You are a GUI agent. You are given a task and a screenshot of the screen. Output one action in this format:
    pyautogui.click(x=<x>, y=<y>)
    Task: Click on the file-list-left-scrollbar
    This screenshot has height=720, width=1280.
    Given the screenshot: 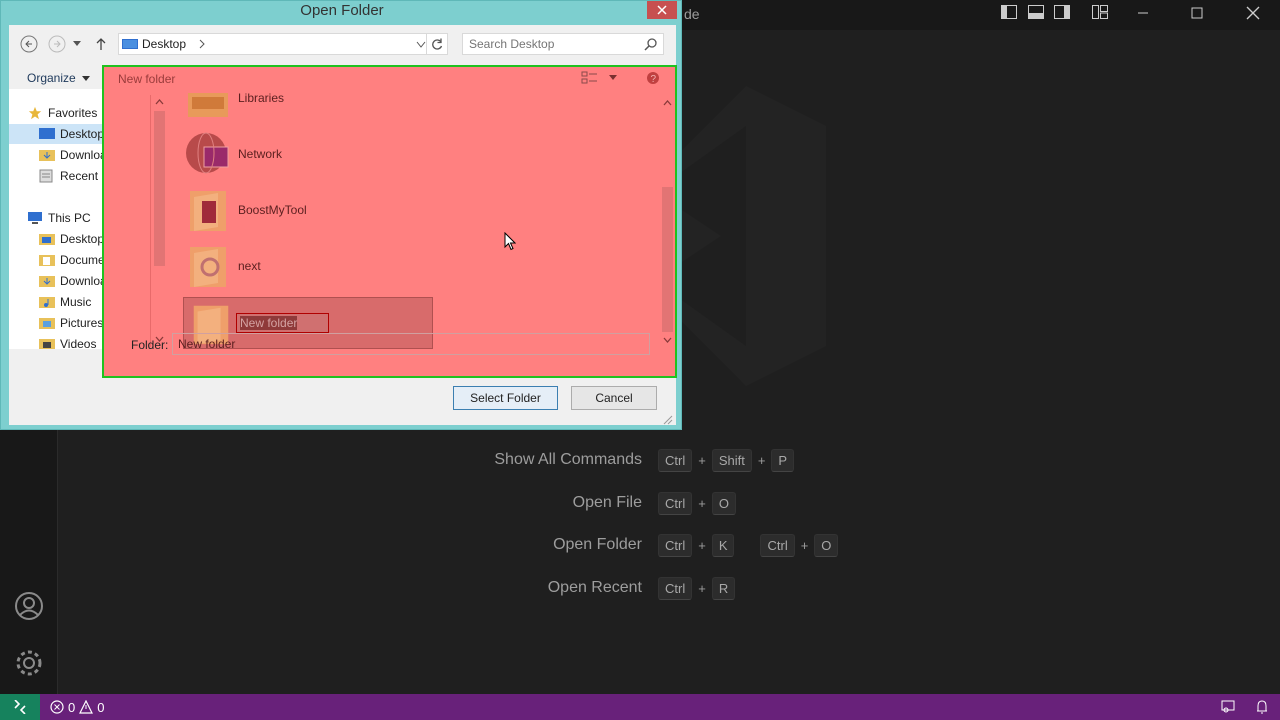 What is the action you would take?
    pyautogui.click(x=158, y=221)
    